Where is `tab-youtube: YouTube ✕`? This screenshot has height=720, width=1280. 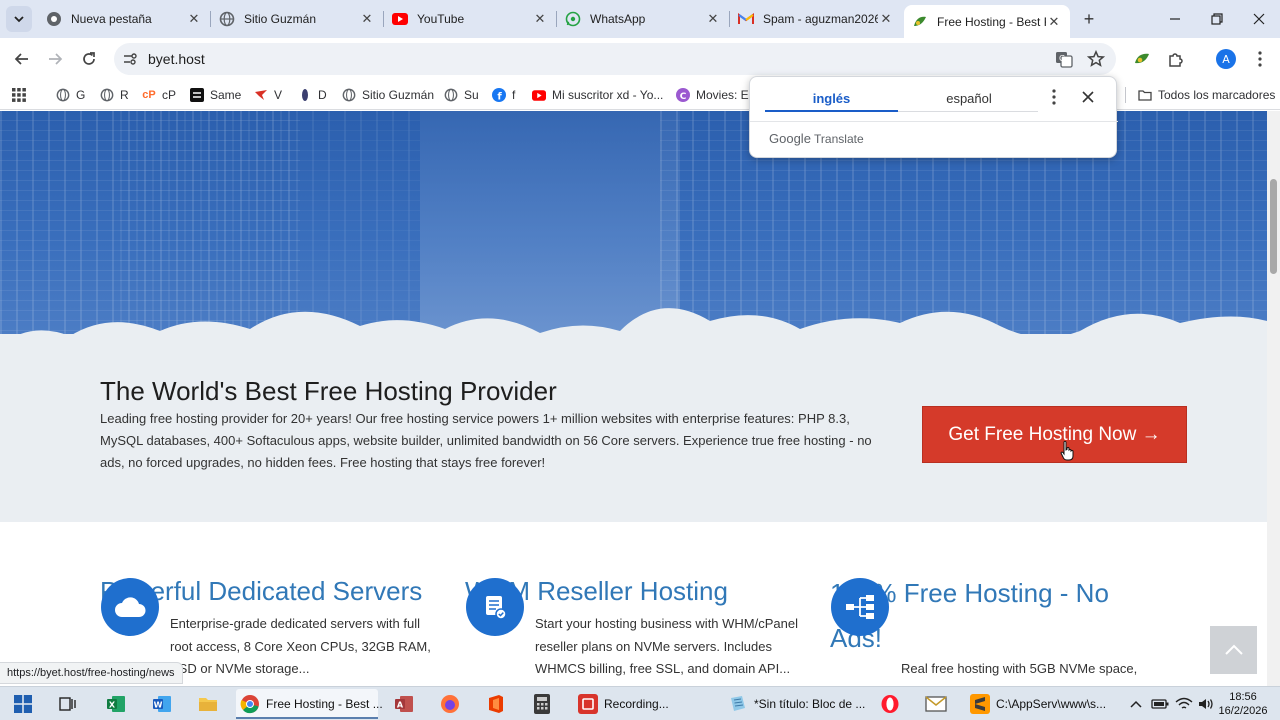 tab-youtube: YouTube ✕ is located at coordinates (470, 19).